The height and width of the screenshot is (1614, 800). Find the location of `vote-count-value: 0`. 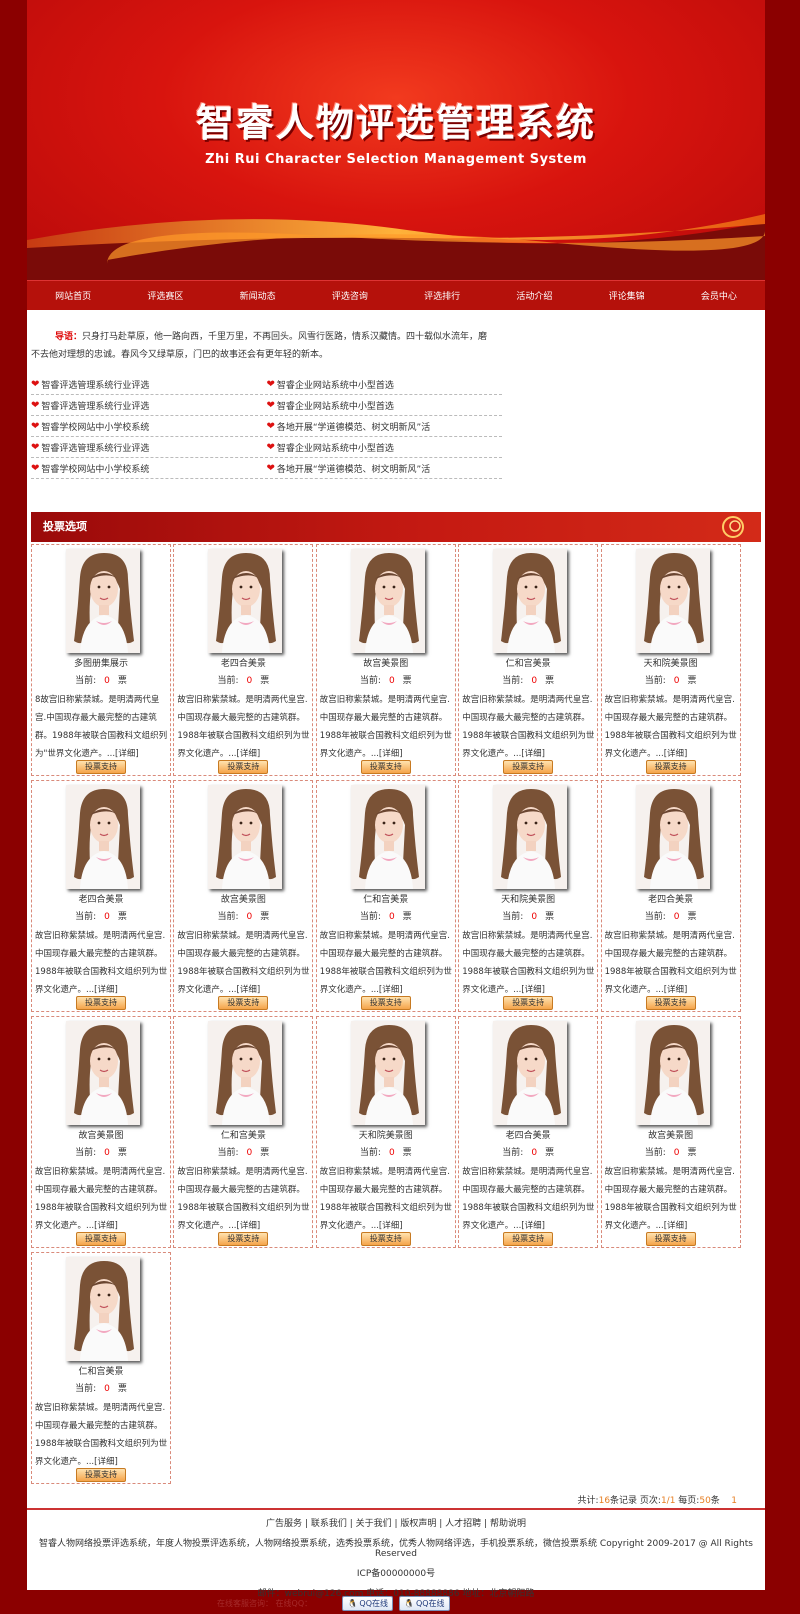

vote-count-value: 0 is located at coordinates (391, 1153).